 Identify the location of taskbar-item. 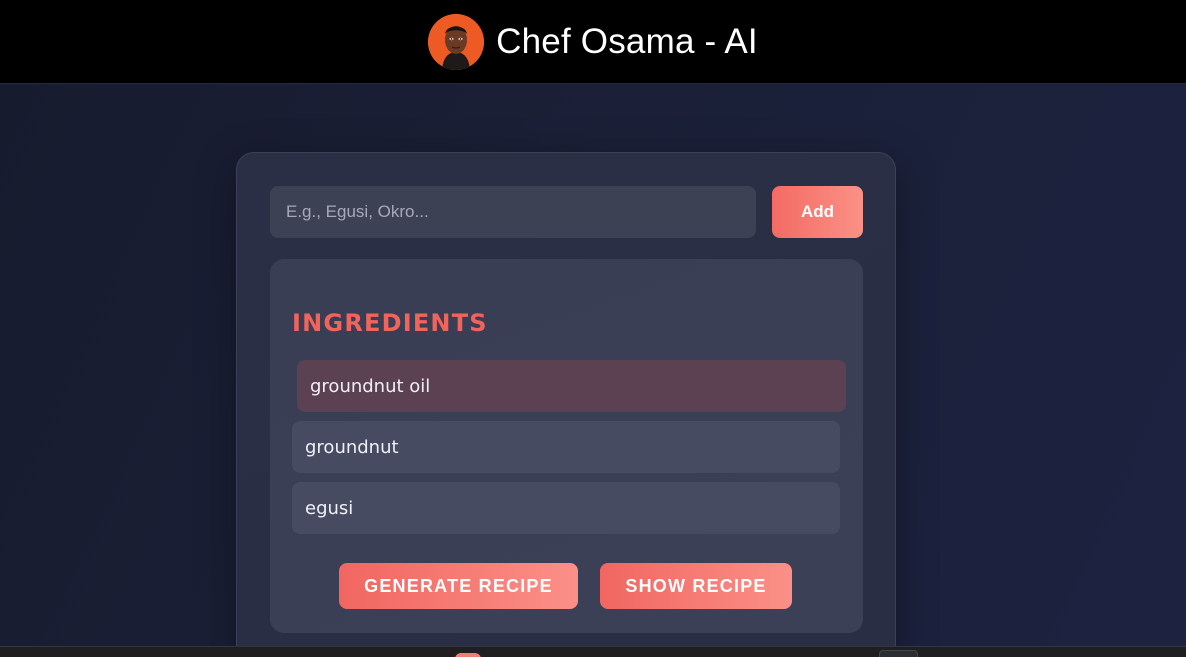
(898, 653).